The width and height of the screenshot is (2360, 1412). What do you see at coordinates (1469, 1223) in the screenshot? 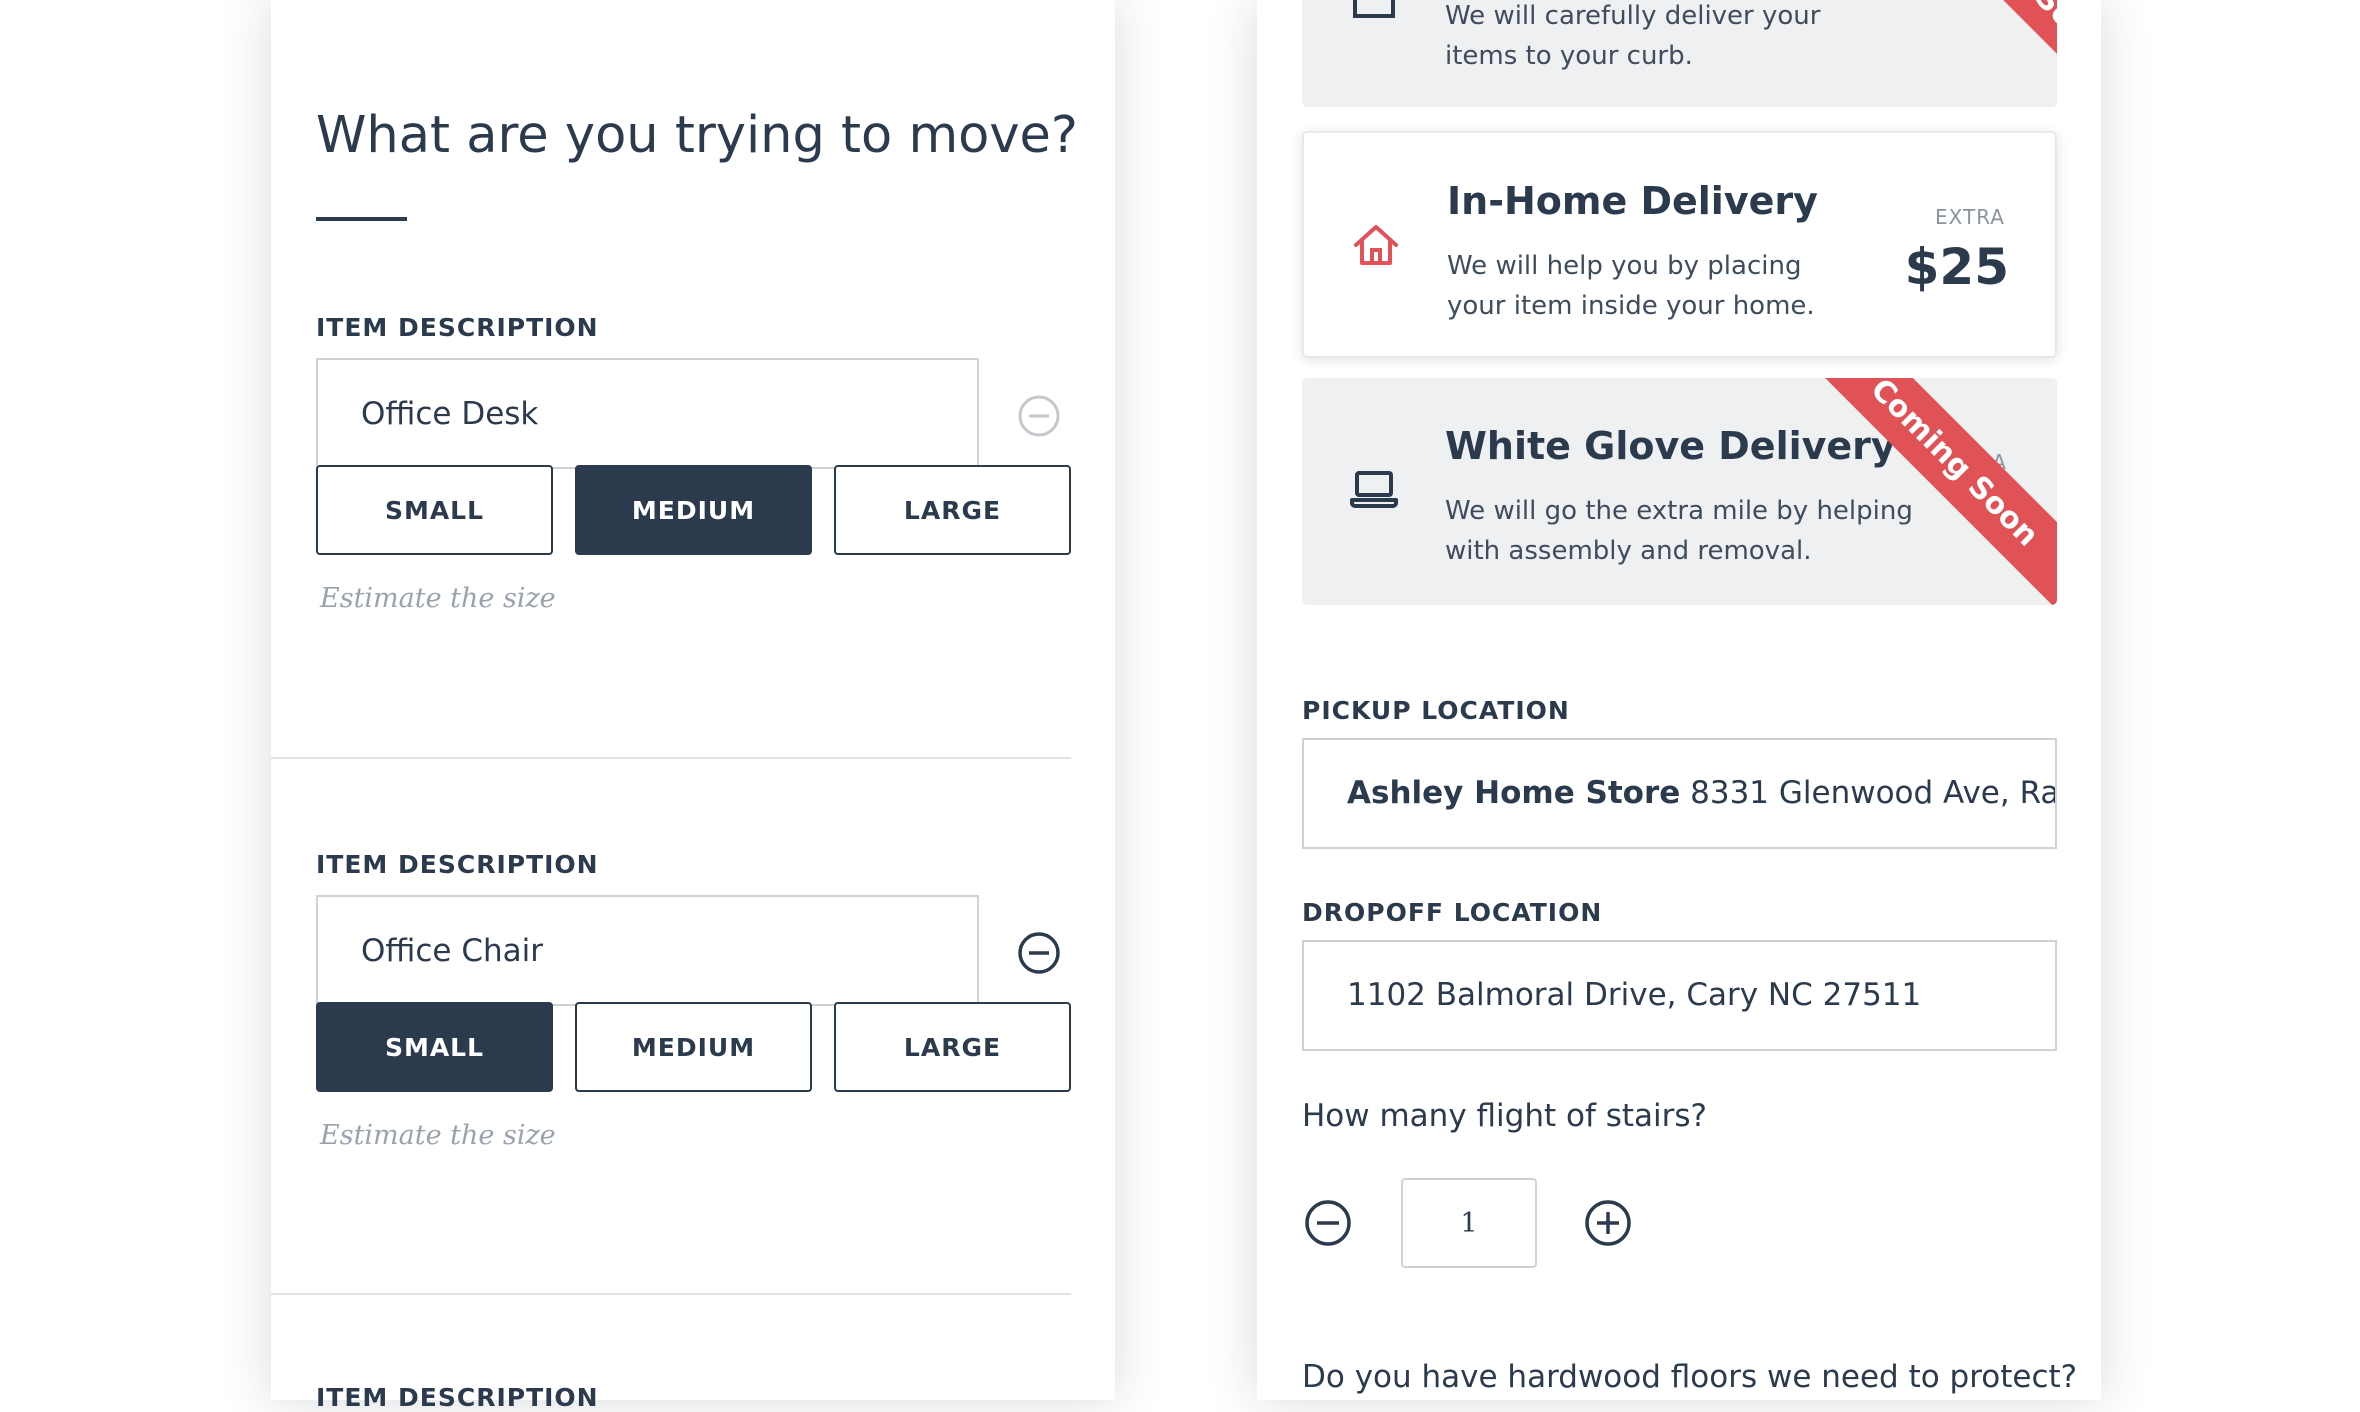
I see `stairs-count-input` at bounding box center [1469, 1223].